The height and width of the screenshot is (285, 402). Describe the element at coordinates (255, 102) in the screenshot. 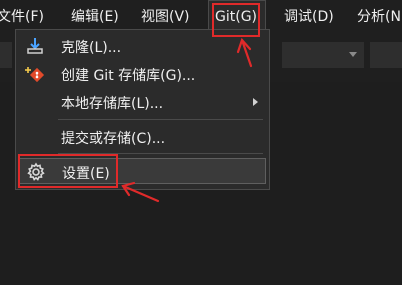

I see `submenu-arrow-icon` at that location.